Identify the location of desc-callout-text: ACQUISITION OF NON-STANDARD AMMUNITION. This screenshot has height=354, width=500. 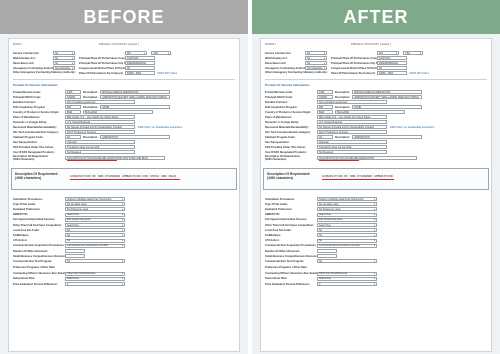
(357, 176).